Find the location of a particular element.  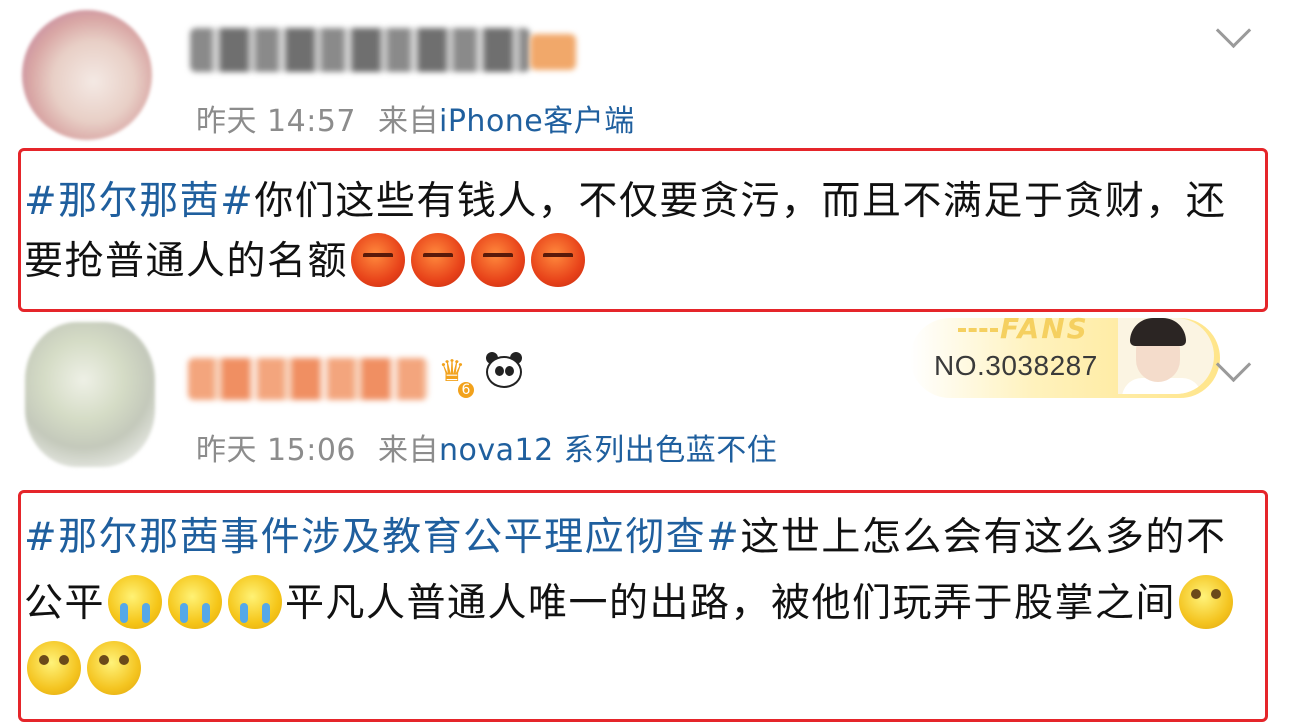

chevron-down-icon is located at coordinates (1233, 30).